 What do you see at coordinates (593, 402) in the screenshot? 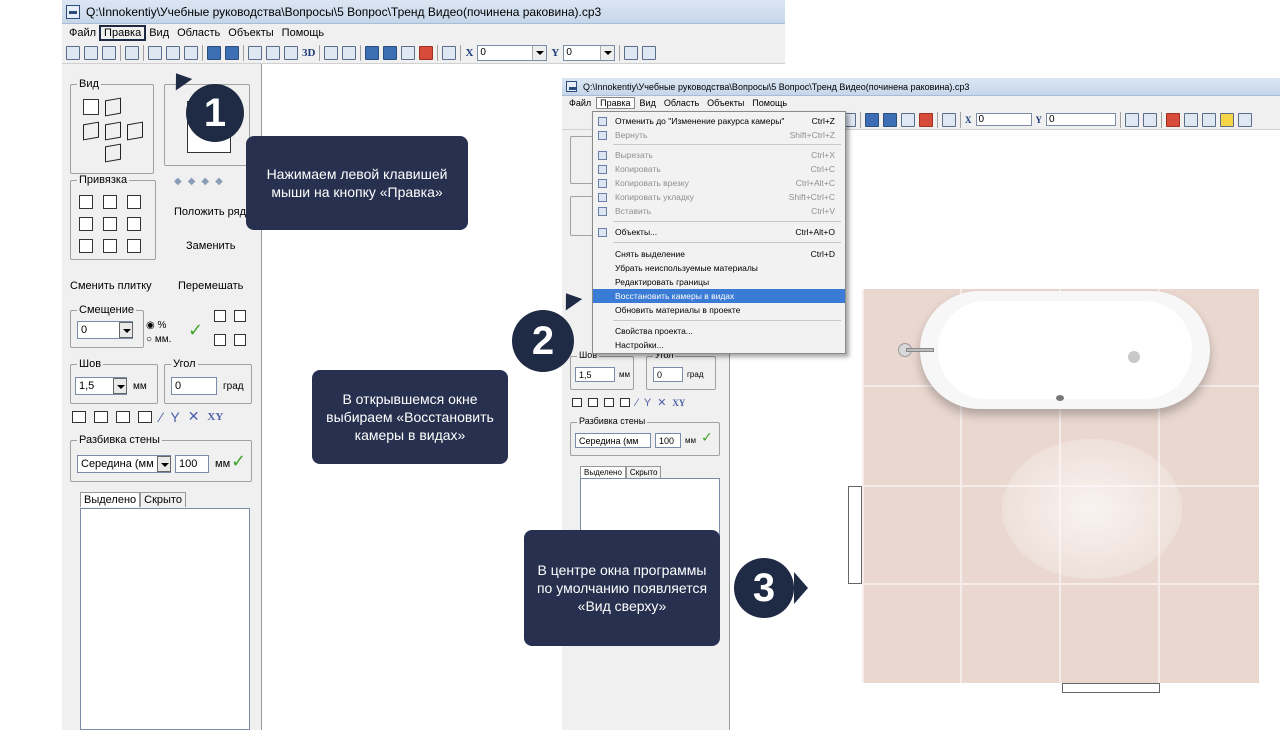
I see `distribute-icon` at bounding box center [593, 402].